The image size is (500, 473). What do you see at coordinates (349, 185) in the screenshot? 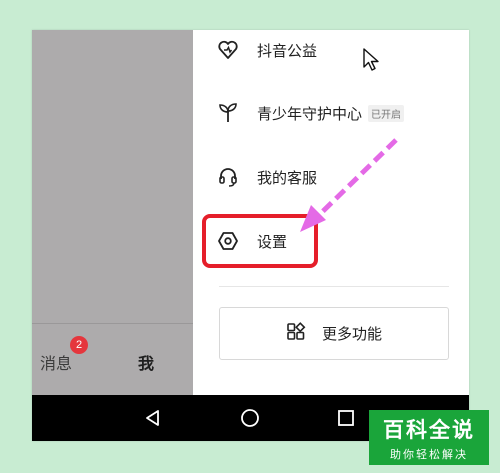
I see `annotation-arrow` at bounding box center [349, 185].